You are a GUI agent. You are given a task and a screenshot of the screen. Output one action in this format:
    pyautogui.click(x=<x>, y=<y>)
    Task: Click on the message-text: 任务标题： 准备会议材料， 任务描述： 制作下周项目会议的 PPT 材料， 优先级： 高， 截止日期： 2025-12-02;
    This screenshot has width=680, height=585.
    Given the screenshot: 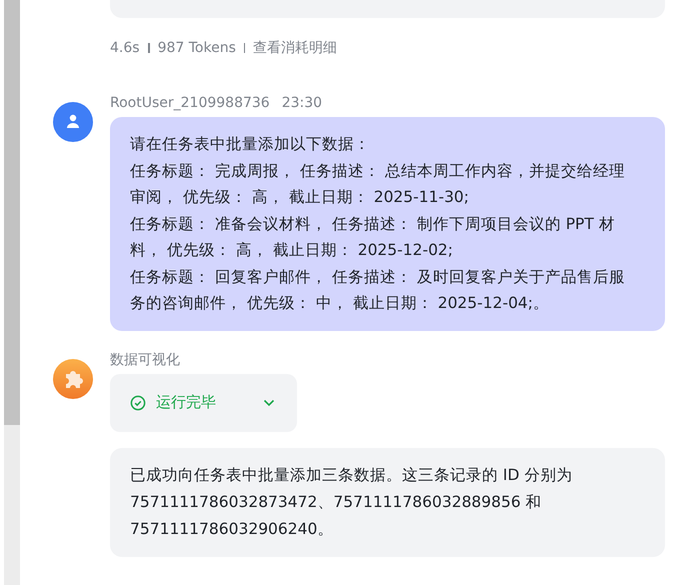 What is the action you would take?
    pyautogui.click(x=373, y=237)
    